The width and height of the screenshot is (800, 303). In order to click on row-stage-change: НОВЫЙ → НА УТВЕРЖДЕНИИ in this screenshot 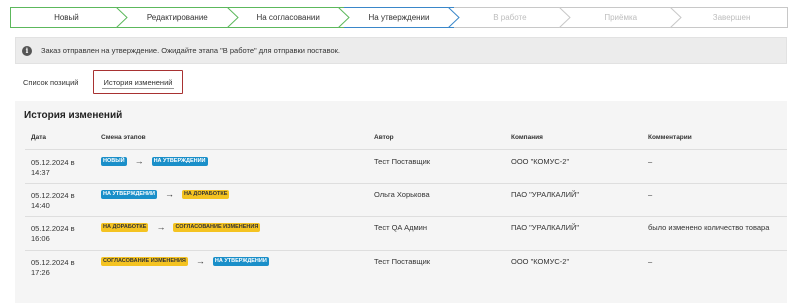, I will do `click(154, 161)`.